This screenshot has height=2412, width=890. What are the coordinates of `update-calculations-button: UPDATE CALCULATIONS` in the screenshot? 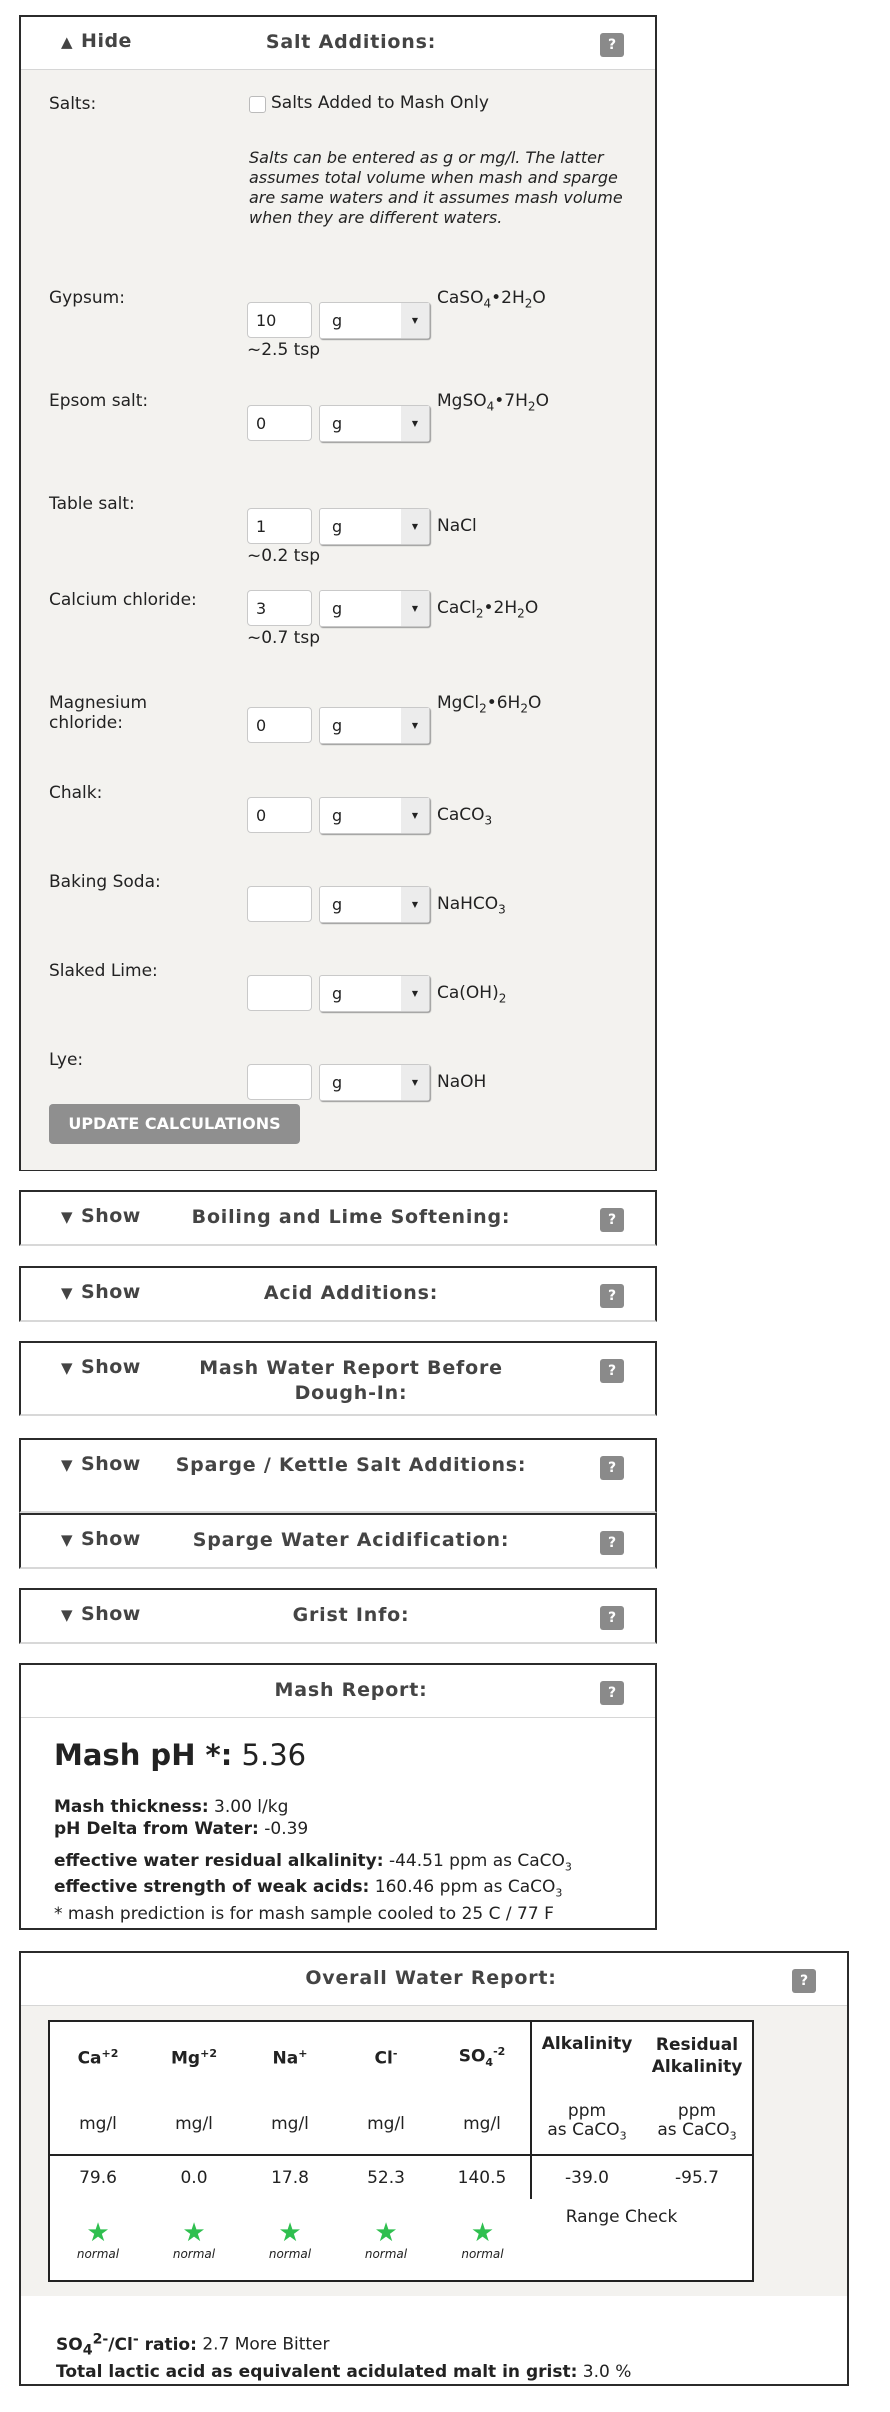 It's located at (174, 1124).